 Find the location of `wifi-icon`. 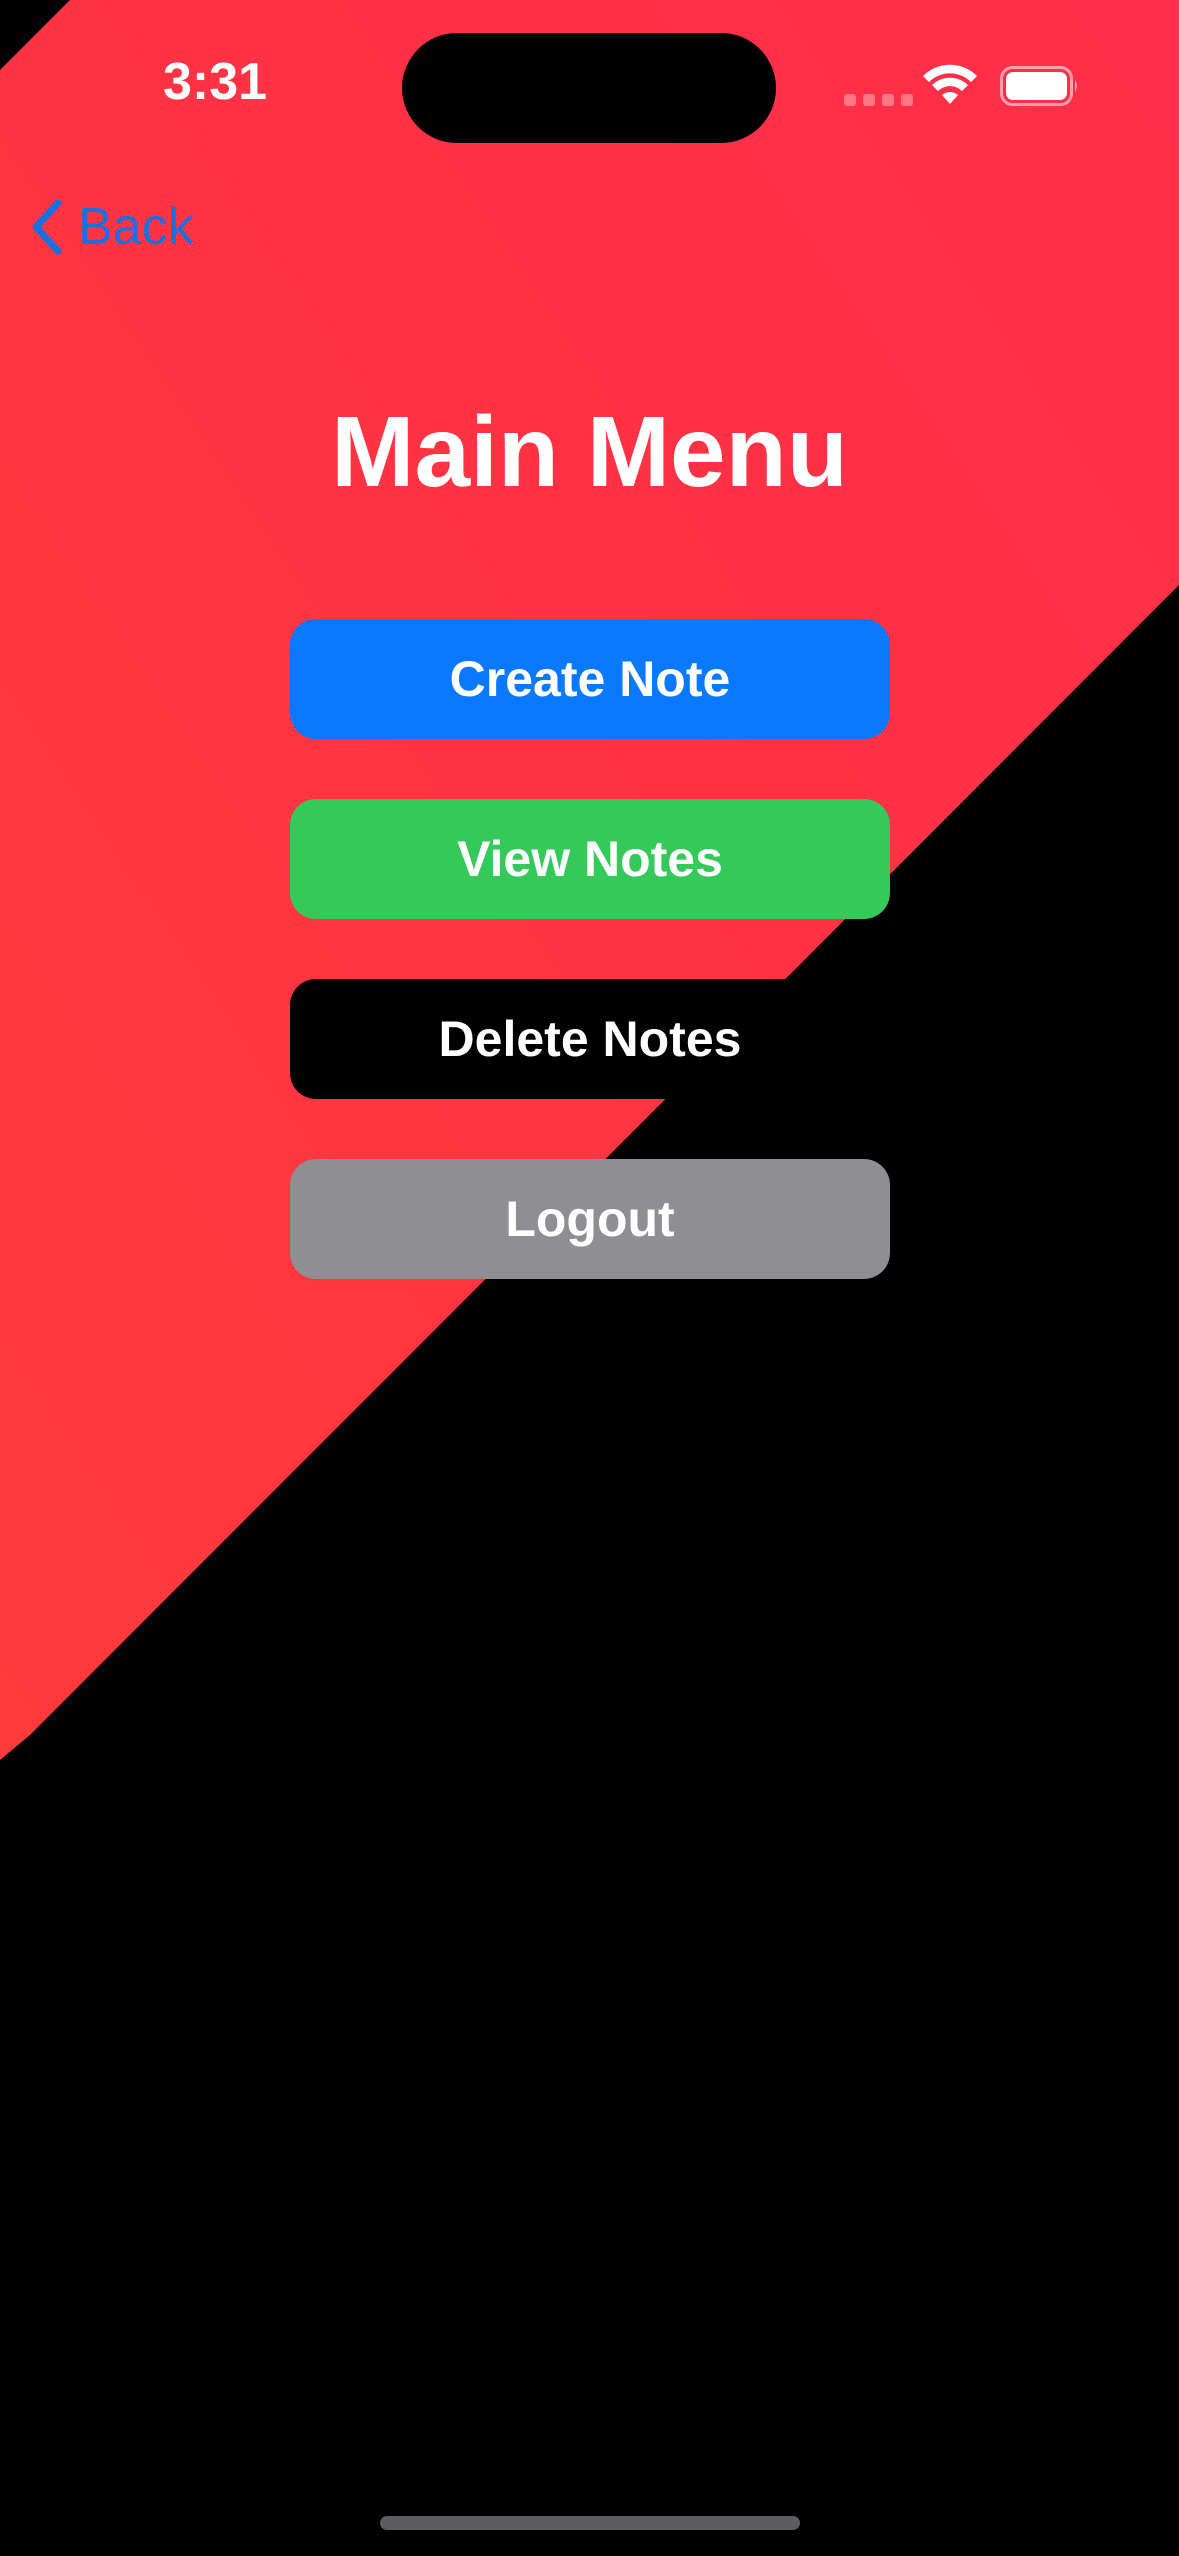

wifi-icon is located at coordinates (950, 84).